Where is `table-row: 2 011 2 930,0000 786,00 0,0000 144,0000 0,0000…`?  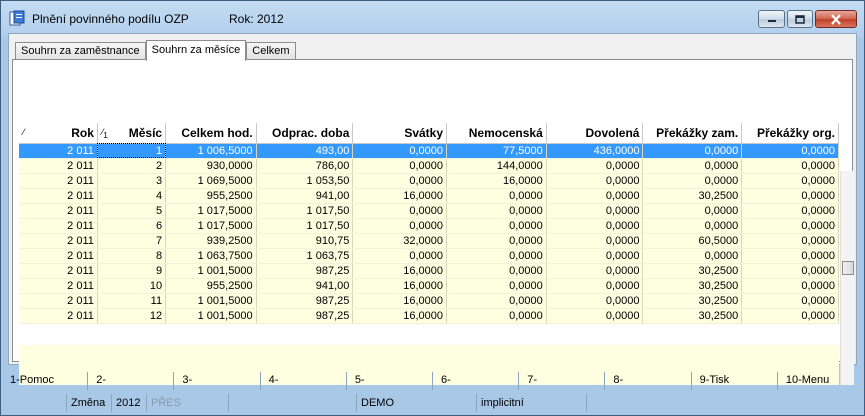 table-row: 2 011 2 930,0000 786,00 0,0000 144,0000 0,0000… is located at coordinates (429, 166).